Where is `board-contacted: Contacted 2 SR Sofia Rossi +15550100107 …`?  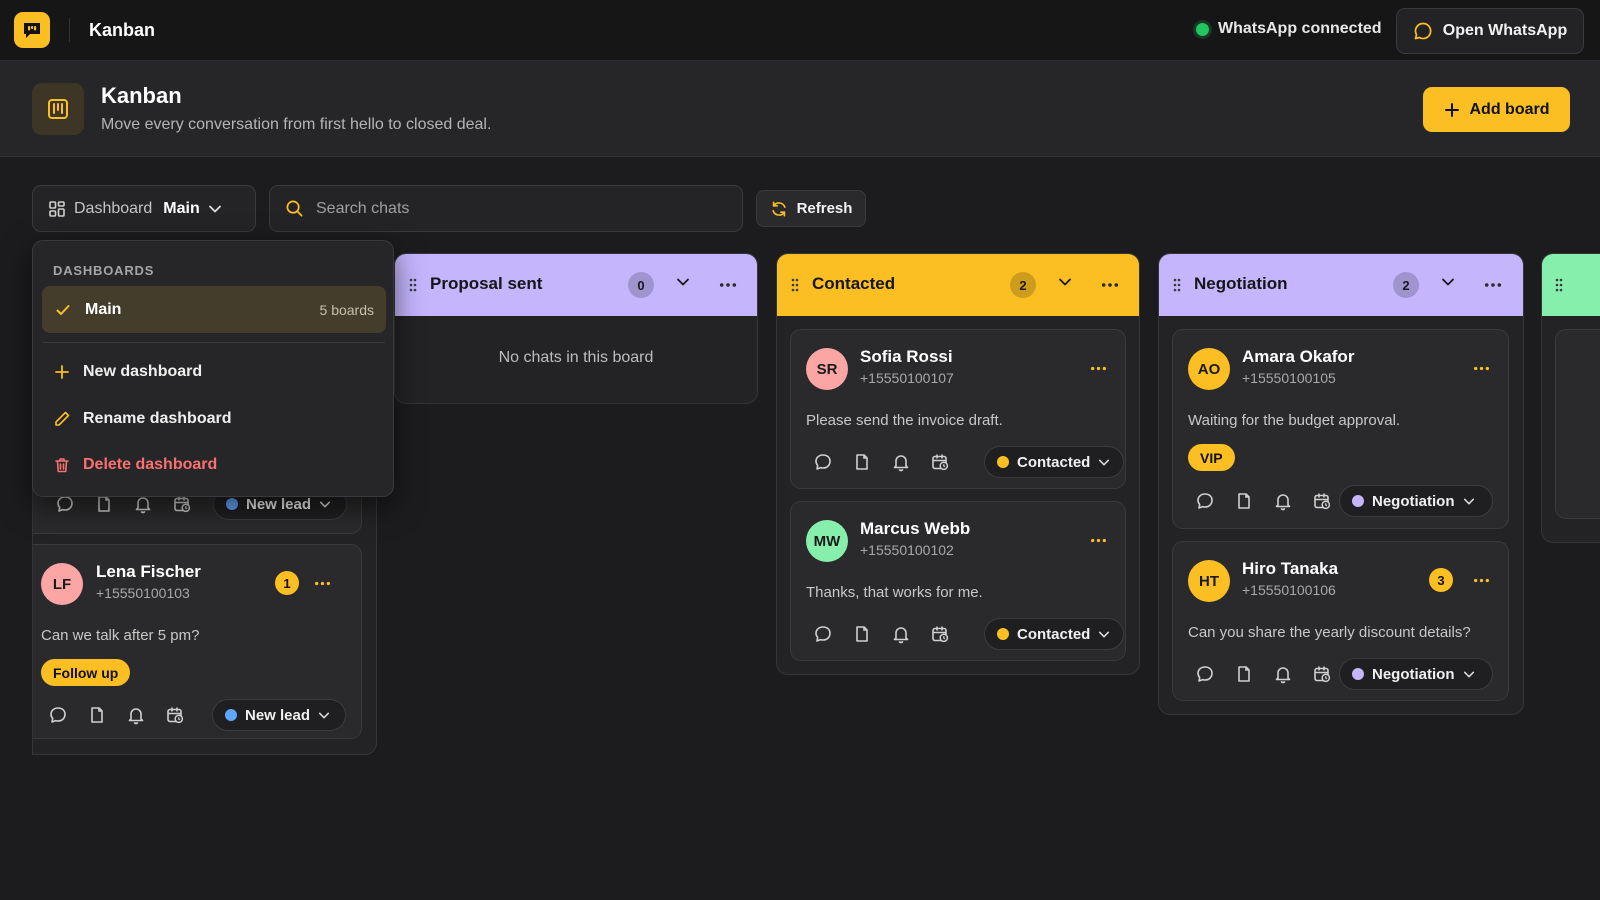
board-contacted: Contacted 2 SR Sofia Rossi +15550100107 … is located at coordinates (958, 464).